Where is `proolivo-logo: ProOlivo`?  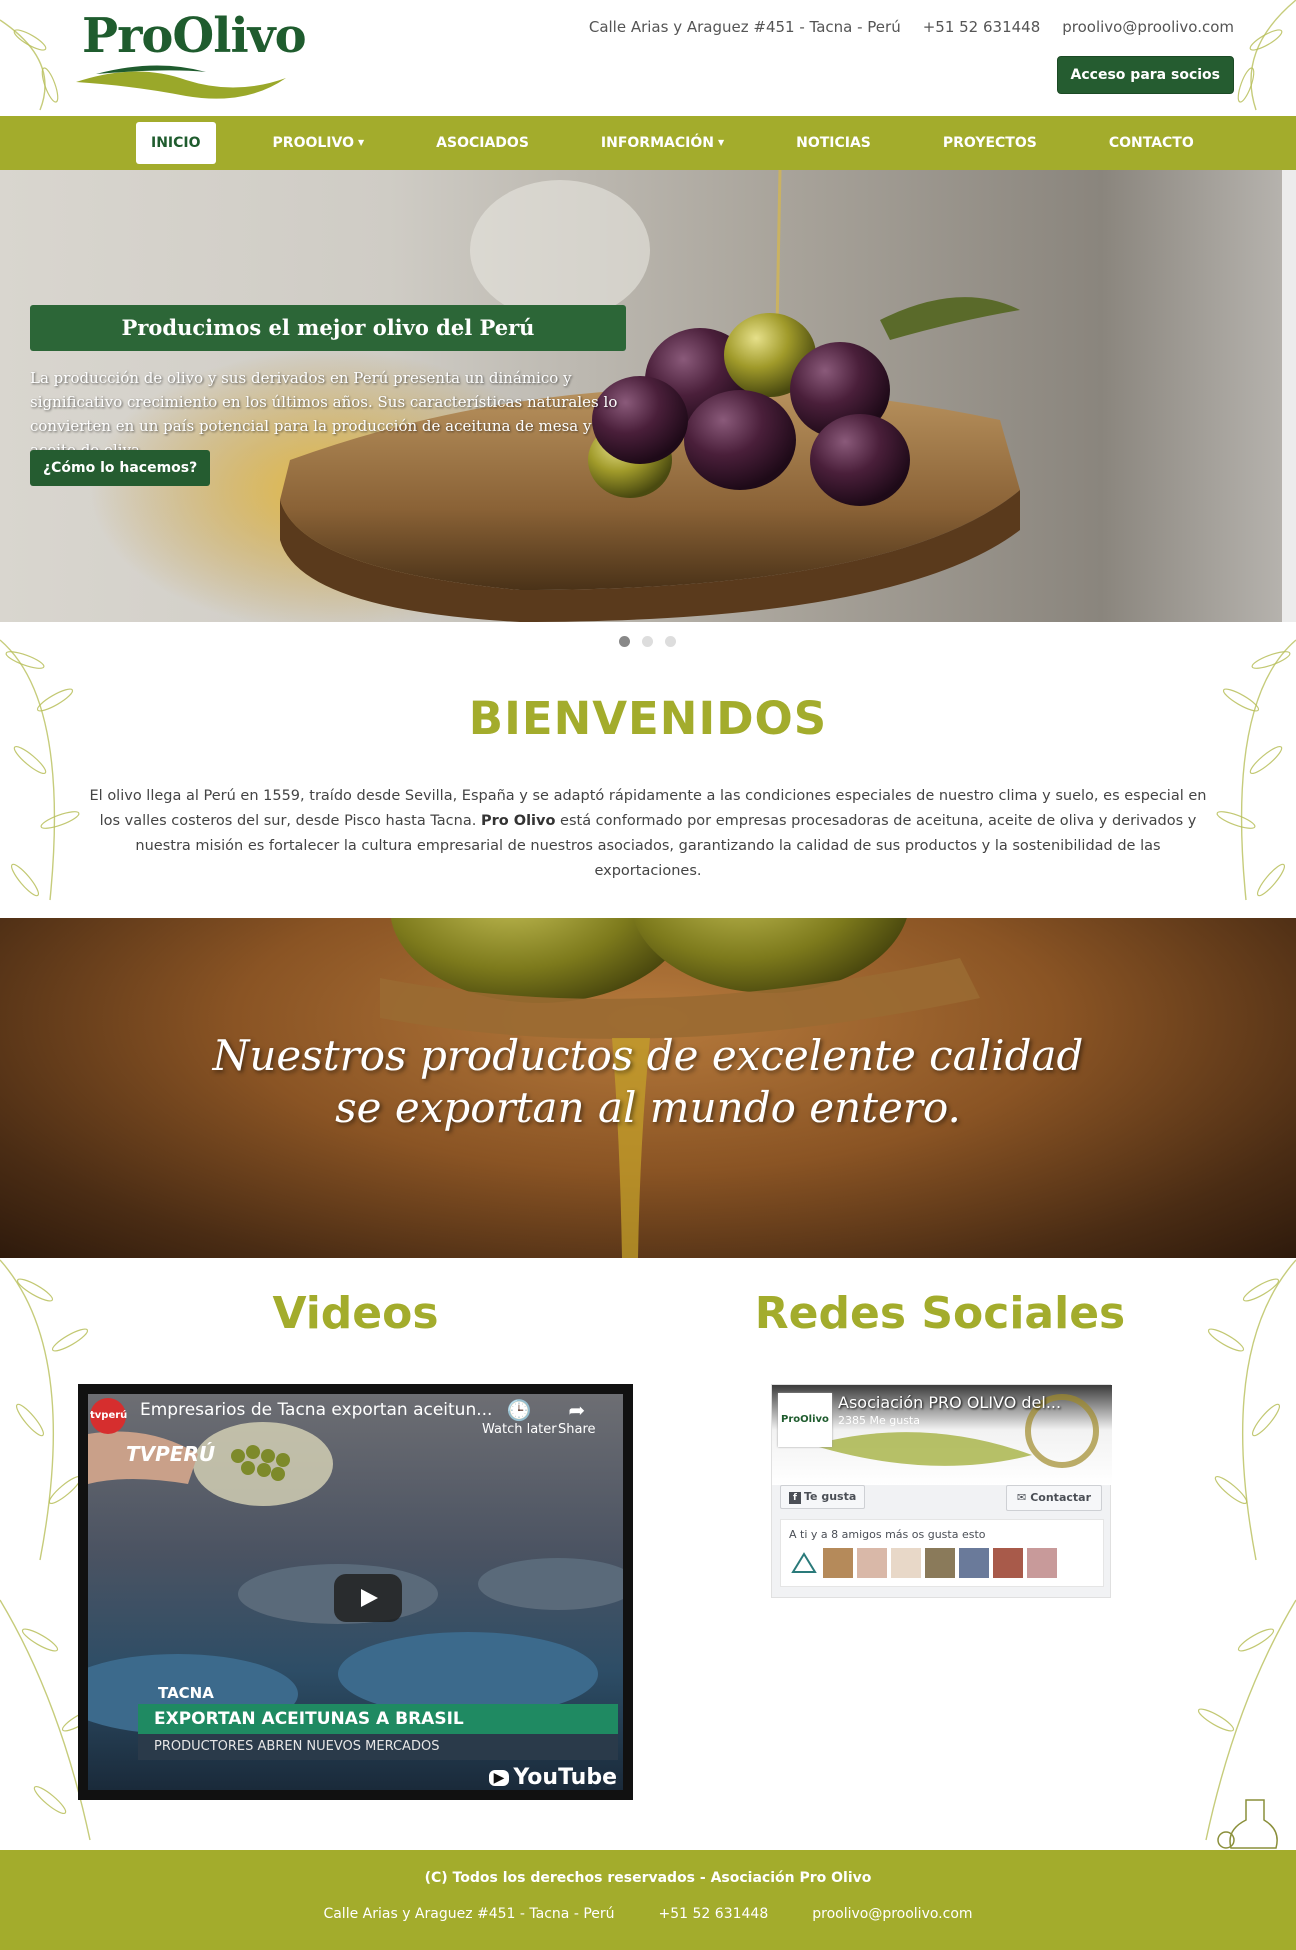
proolivo-logo: ProOlivo is located at coordinates (191, 56).